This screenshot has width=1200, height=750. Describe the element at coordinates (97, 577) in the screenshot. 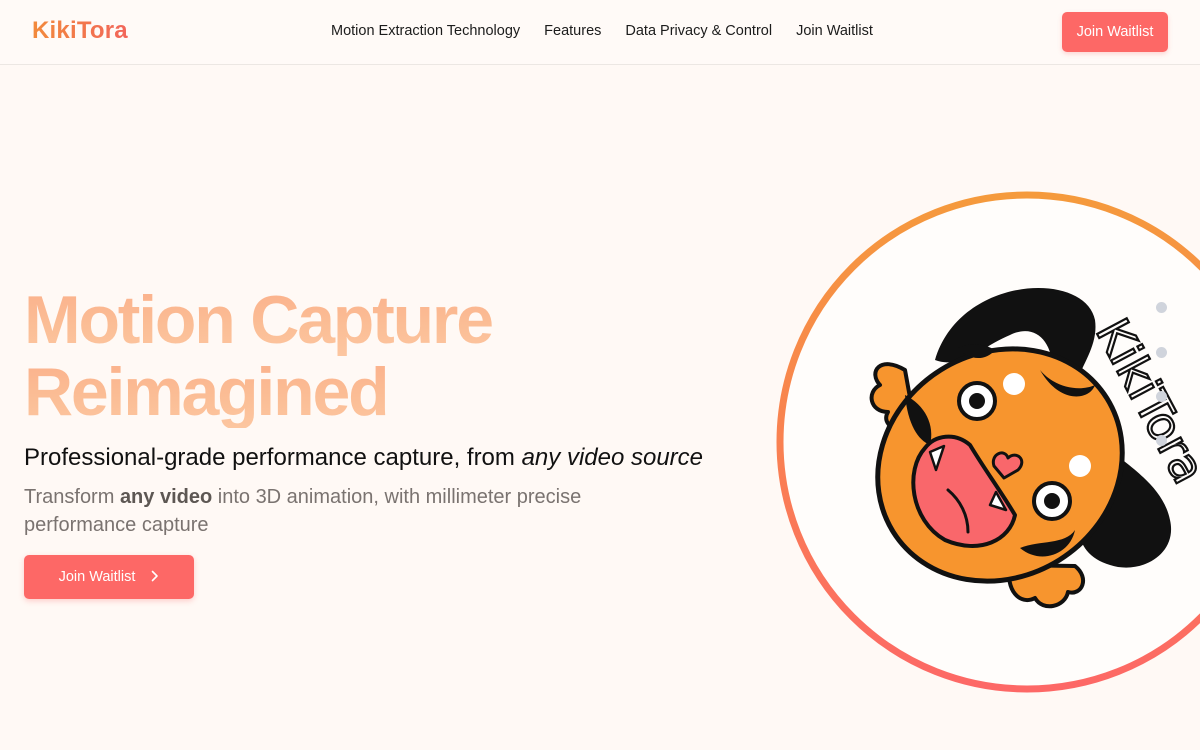

I see `hero-join-waitlist-label: Join Waitlist` at that location.